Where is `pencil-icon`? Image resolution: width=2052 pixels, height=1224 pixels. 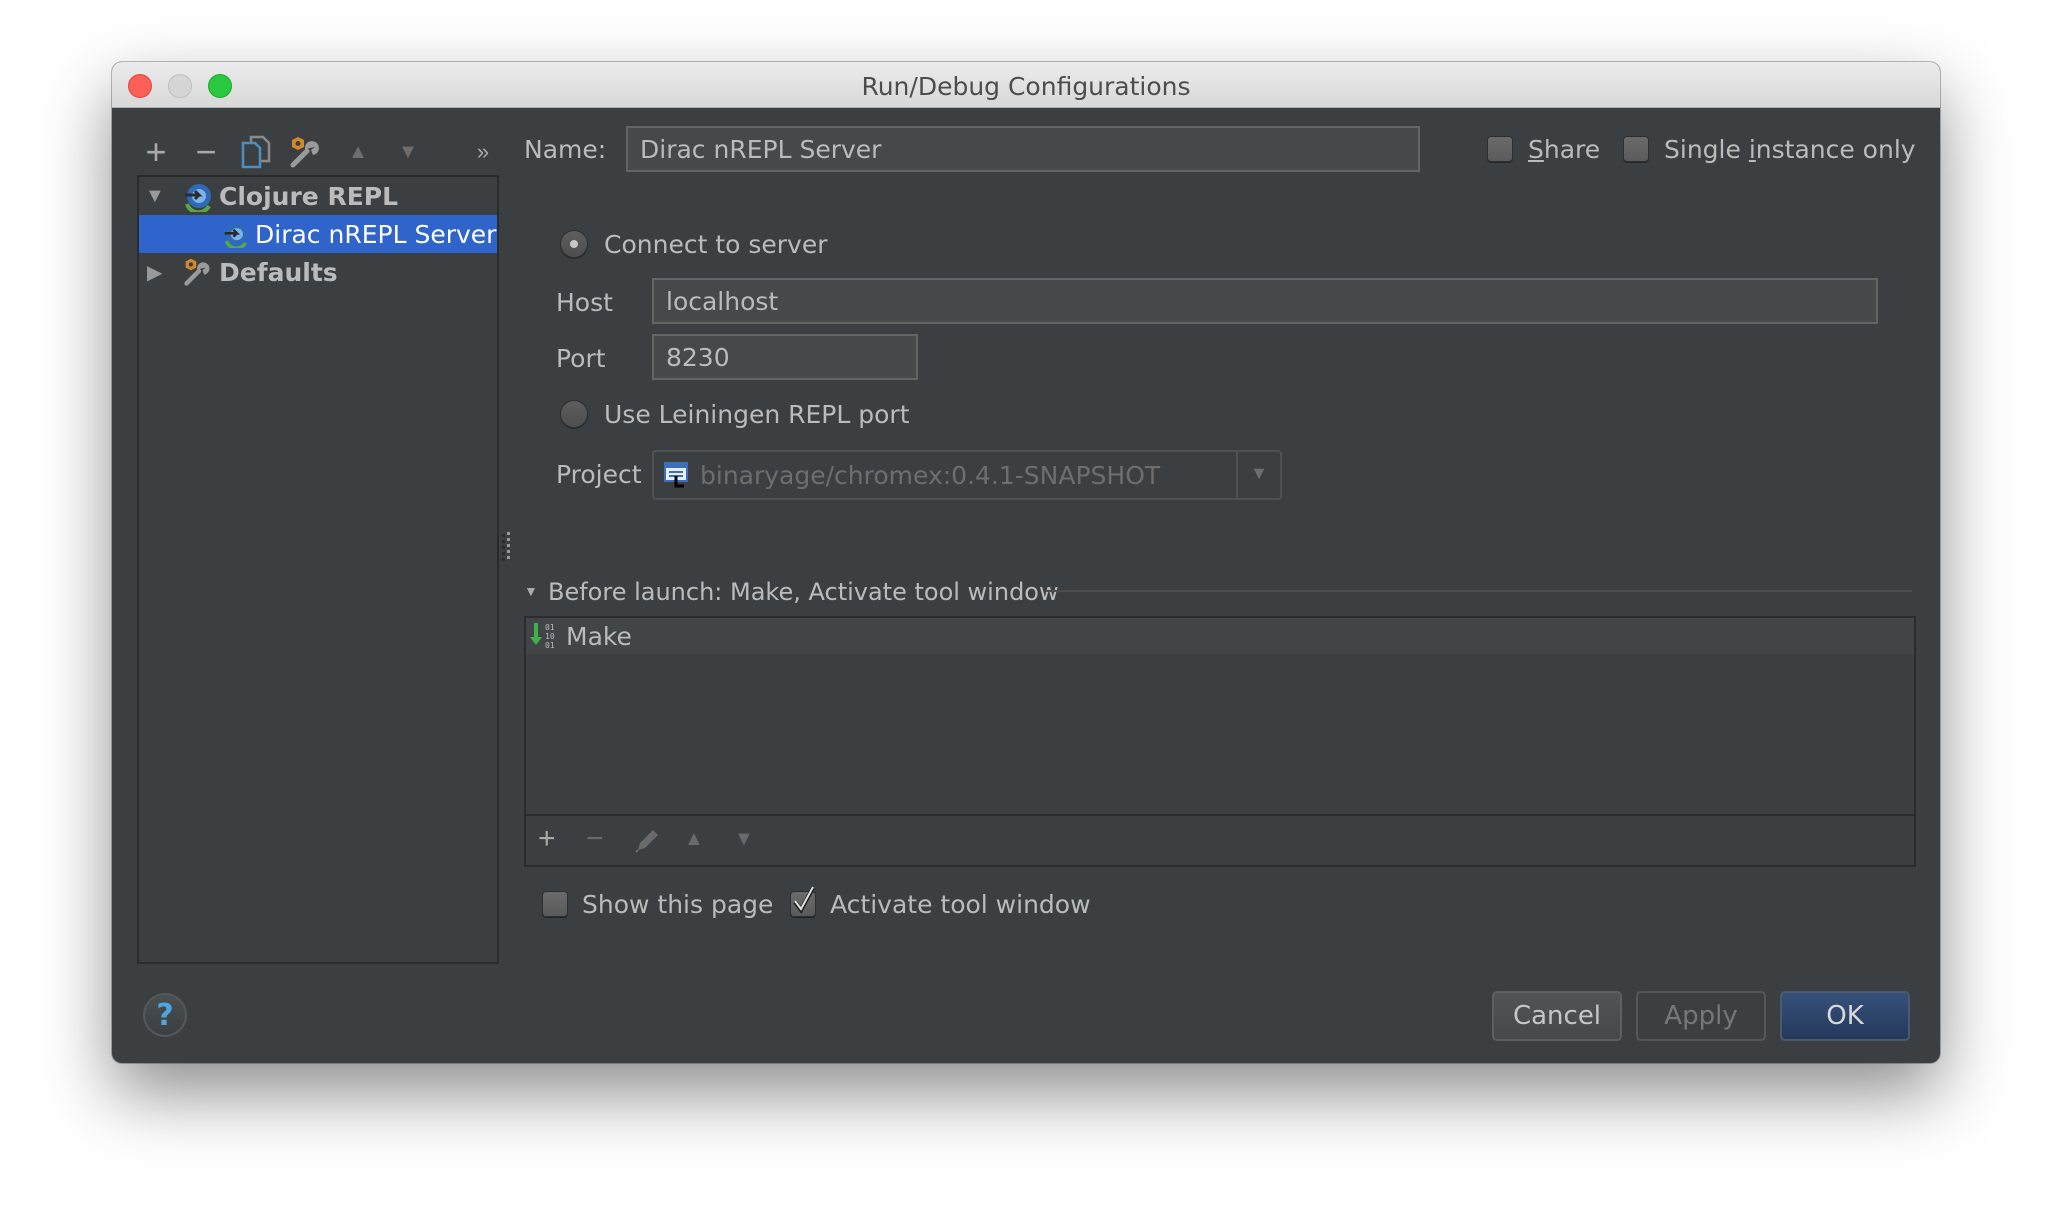 pencil-icon is located at coordinates (647, 841).